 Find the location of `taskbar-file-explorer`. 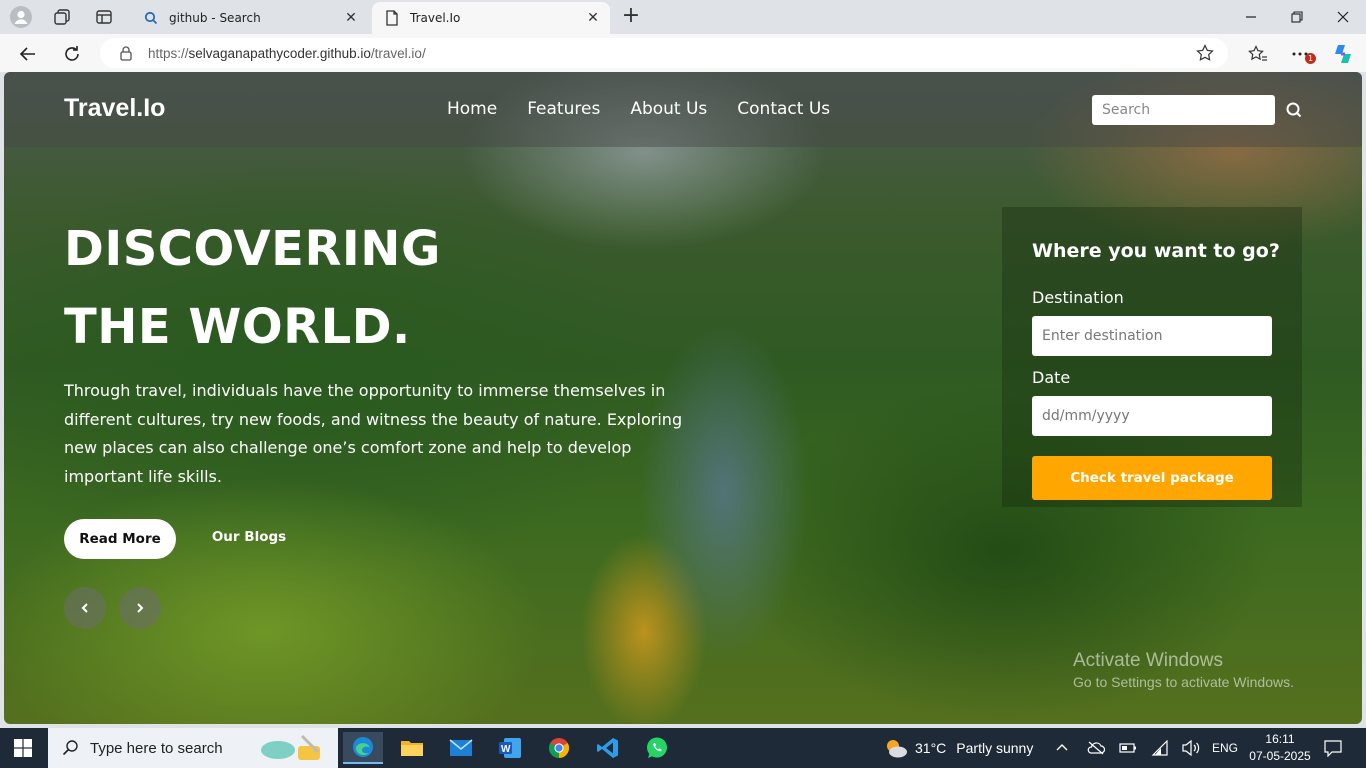

taskbar-file-explorer is located at coordinates (412, 748).